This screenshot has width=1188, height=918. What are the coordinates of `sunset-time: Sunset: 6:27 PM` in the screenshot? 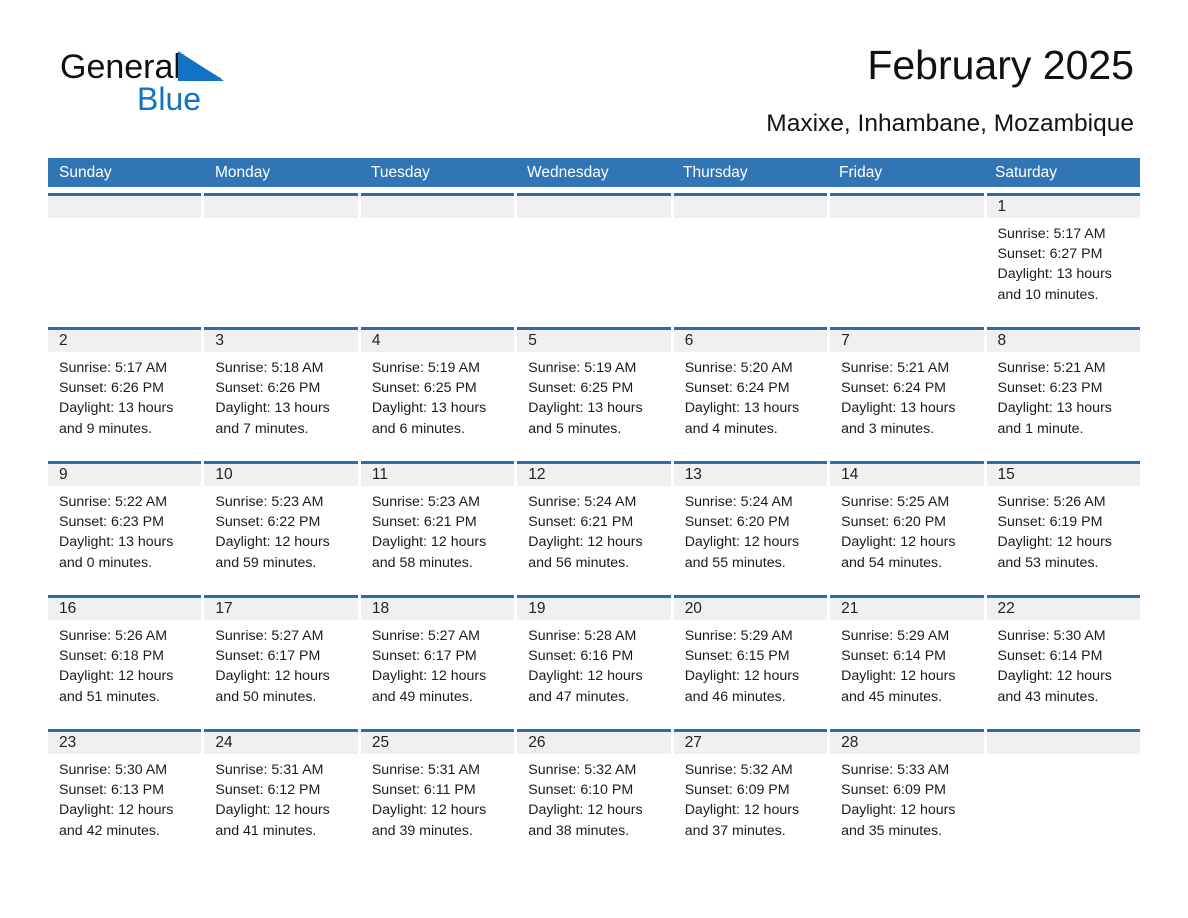 It's located at (1050, 254).